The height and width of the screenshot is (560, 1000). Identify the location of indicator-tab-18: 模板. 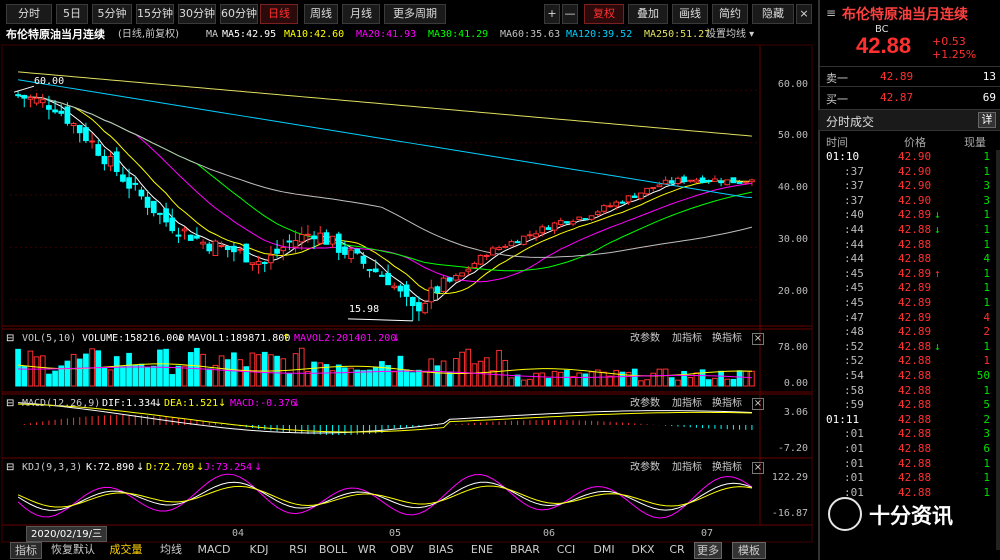
(749, 550).